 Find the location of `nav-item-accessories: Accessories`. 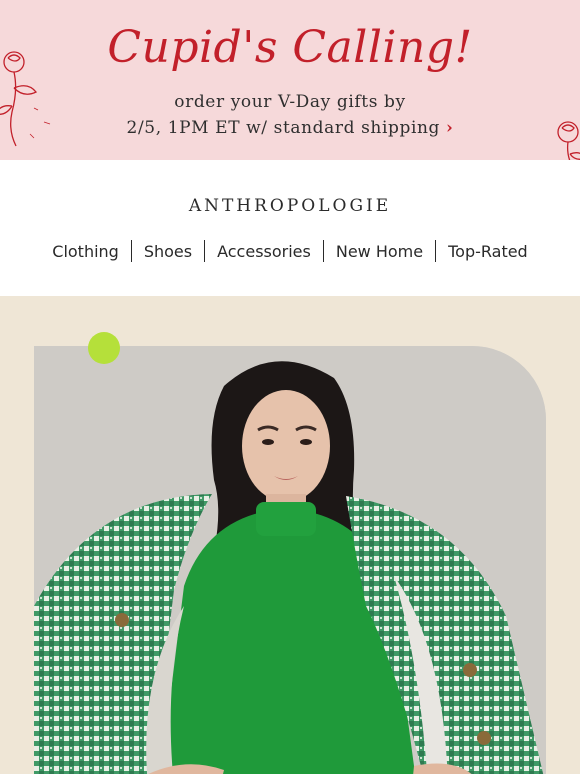

nav-item-accessories: Accessories is located at coordinates (264, 251).